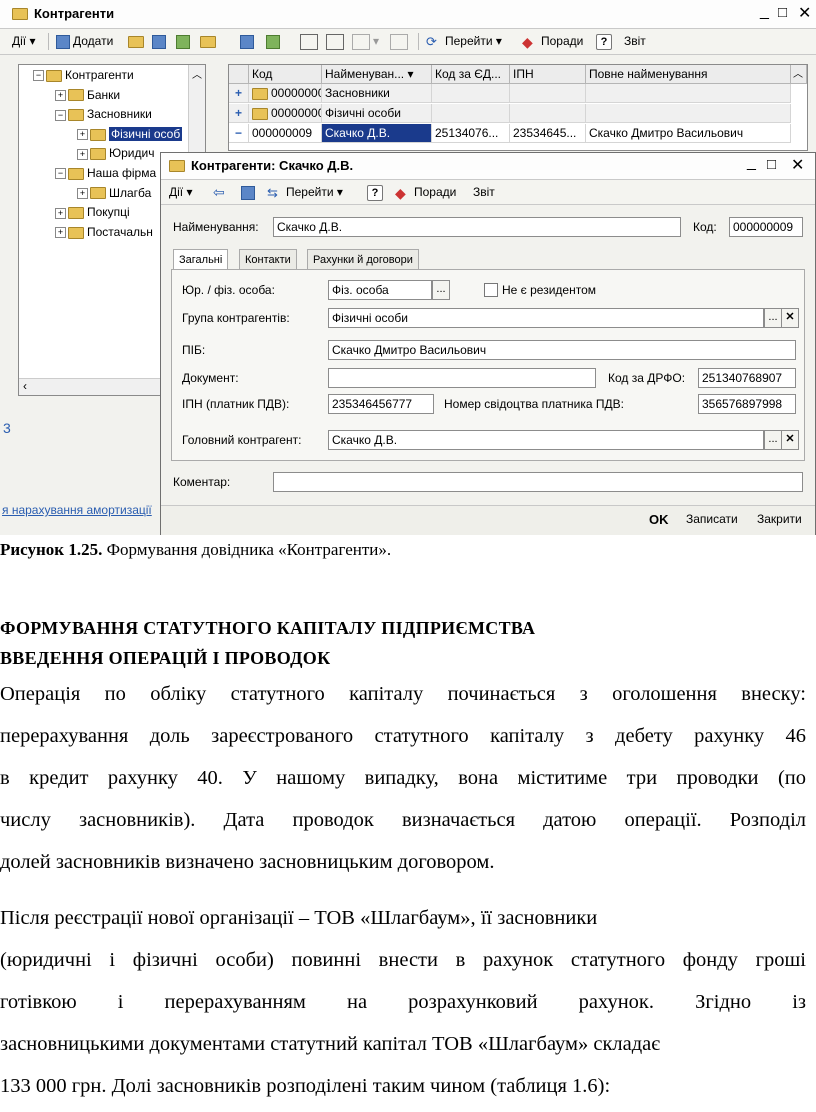 Image resolution: width=816 pixels, height=1112 pixels. I want to click on column-header-full-name: Повне найменування, so click(688, 74).